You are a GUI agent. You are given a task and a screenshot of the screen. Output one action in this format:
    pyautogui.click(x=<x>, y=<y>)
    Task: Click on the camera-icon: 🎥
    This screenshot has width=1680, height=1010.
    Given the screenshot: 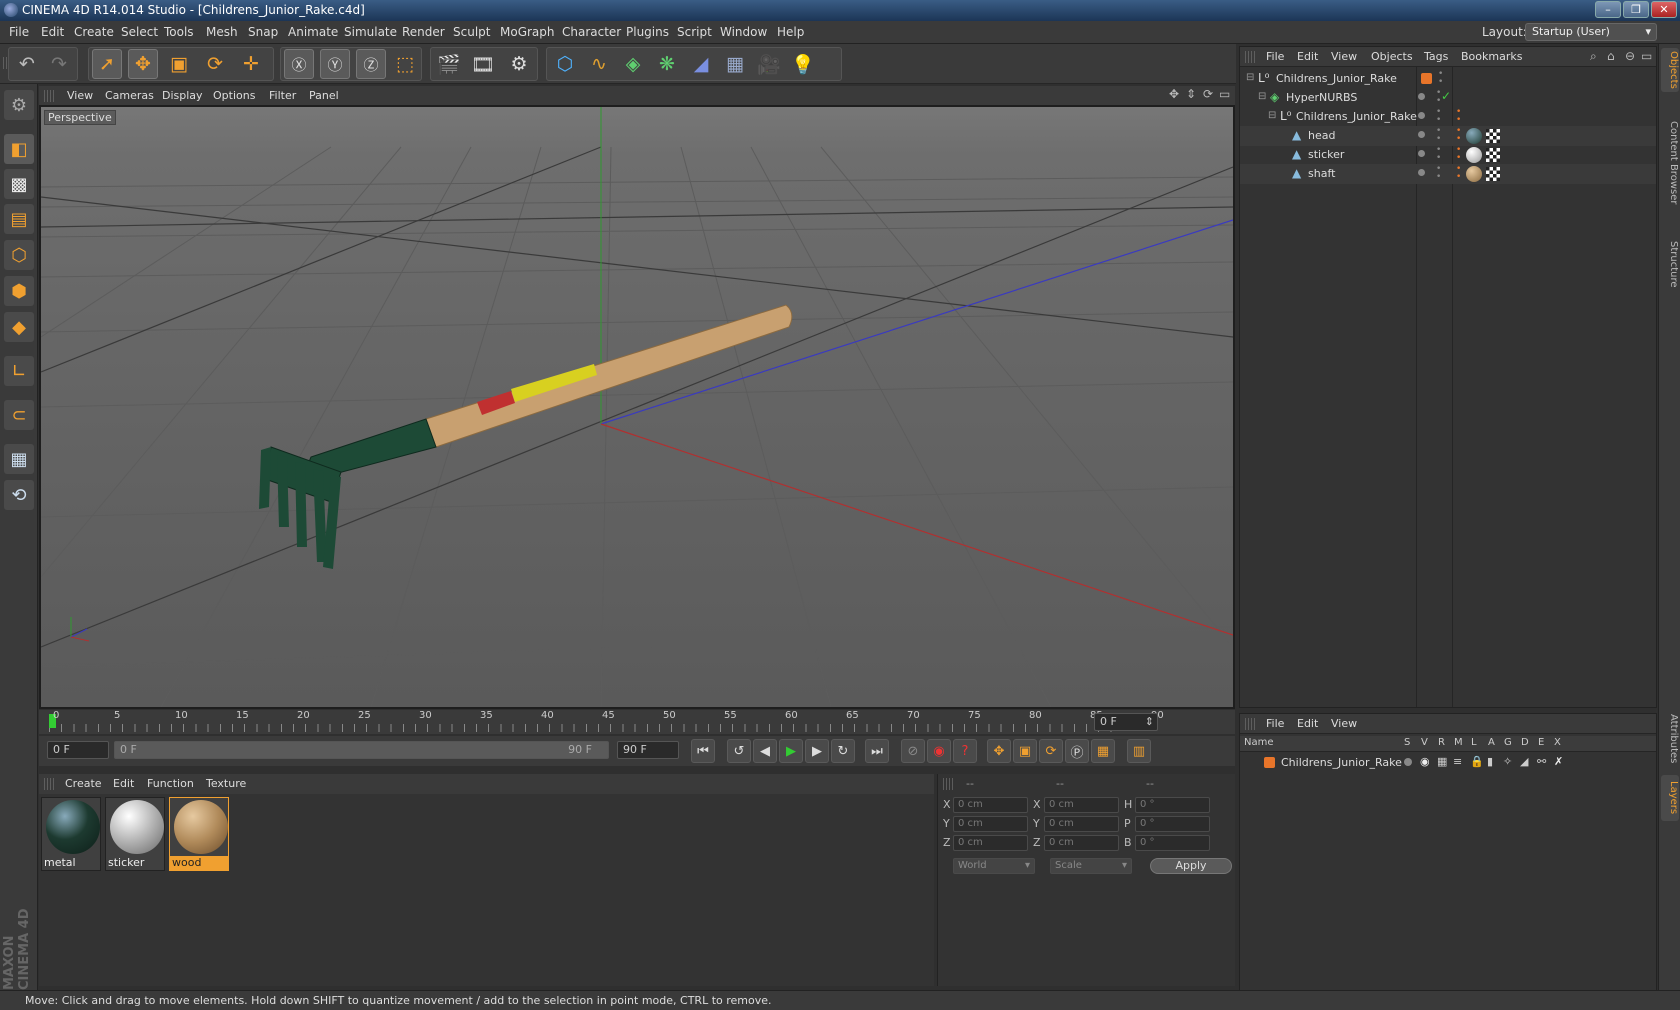 What is the action you would take?
    pyautogui.click(x=769, y=64)
    